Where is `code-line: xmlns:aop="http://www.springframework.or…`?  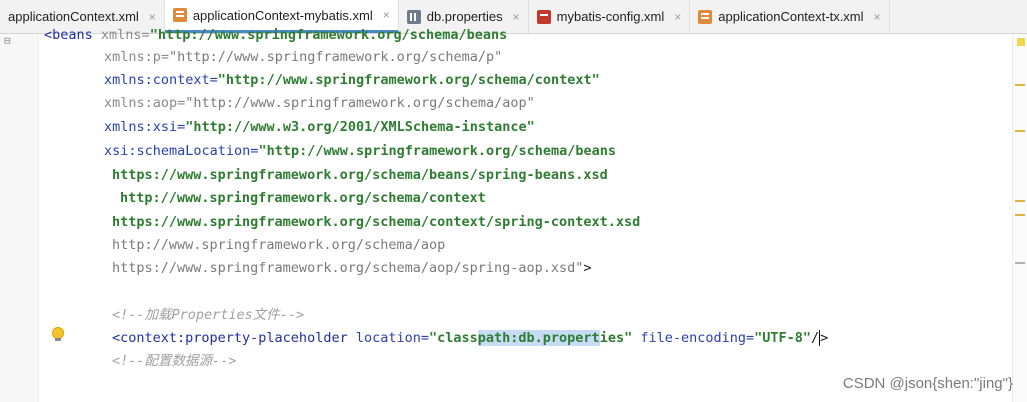
code-line: xmlns:aop="http://www.springframework.or… is located at coordinates (319, 103).